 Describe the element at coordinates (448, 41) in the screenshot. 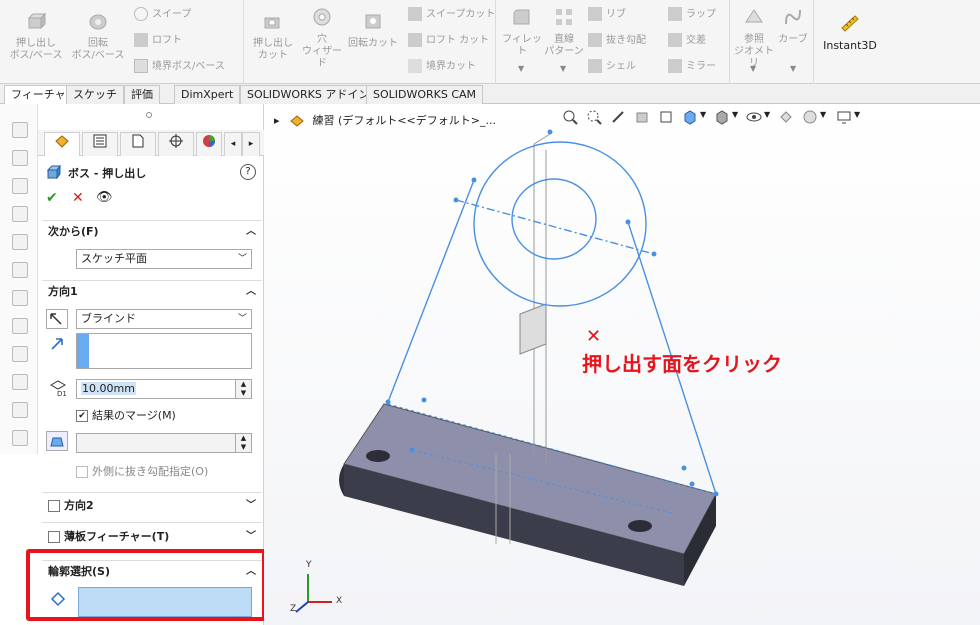

I see `loft-cut-button: ロフト カット` at that location.